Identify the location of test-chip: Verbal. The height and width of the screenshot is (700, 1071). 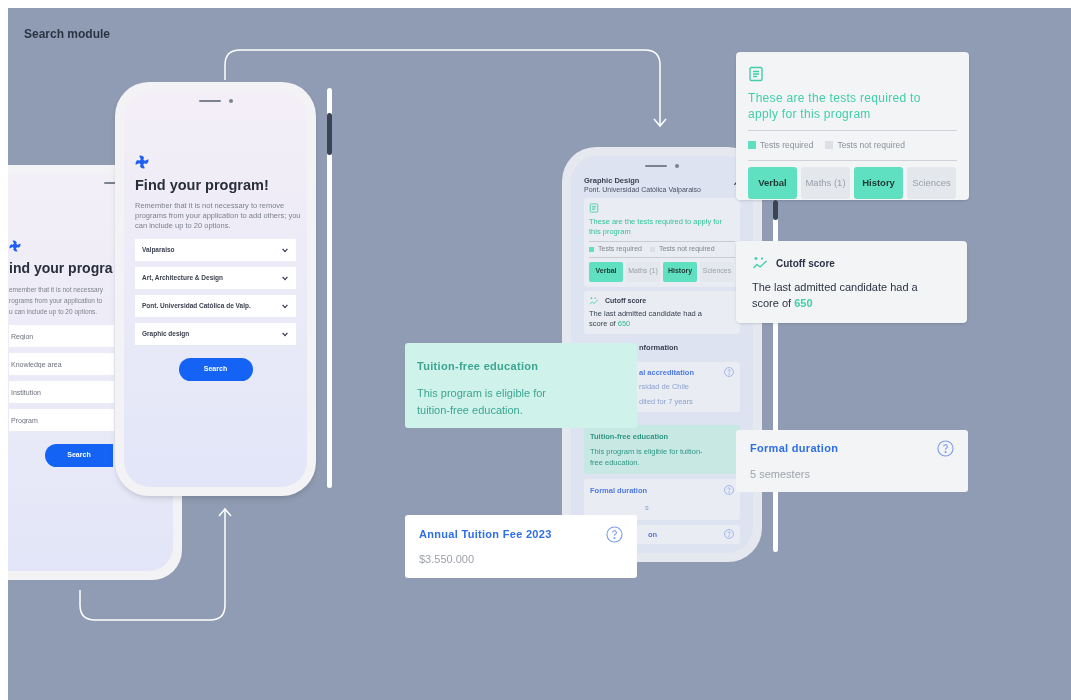
(772, 182).